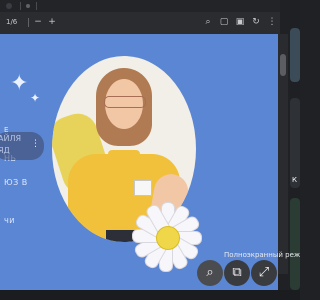 The height and width of the screenshot is (300, 320). Describe the element at coordinates (12, 22) in the screenshot. I see `page-counter: 1/6` at that location.